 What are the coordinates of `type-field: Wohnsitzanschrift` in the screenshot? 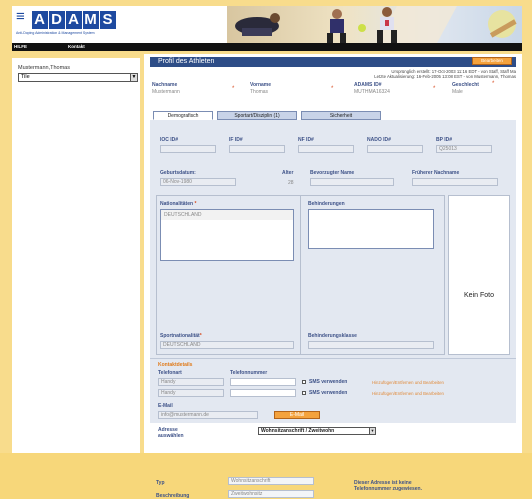 It's located at (271, 481).